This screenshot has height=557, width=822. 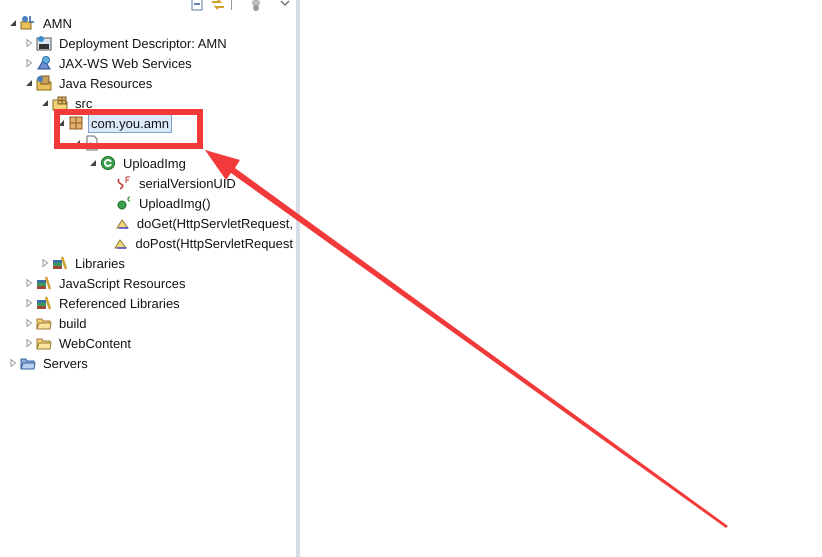 I want to click on project-icon, so click(x=28, y=23).